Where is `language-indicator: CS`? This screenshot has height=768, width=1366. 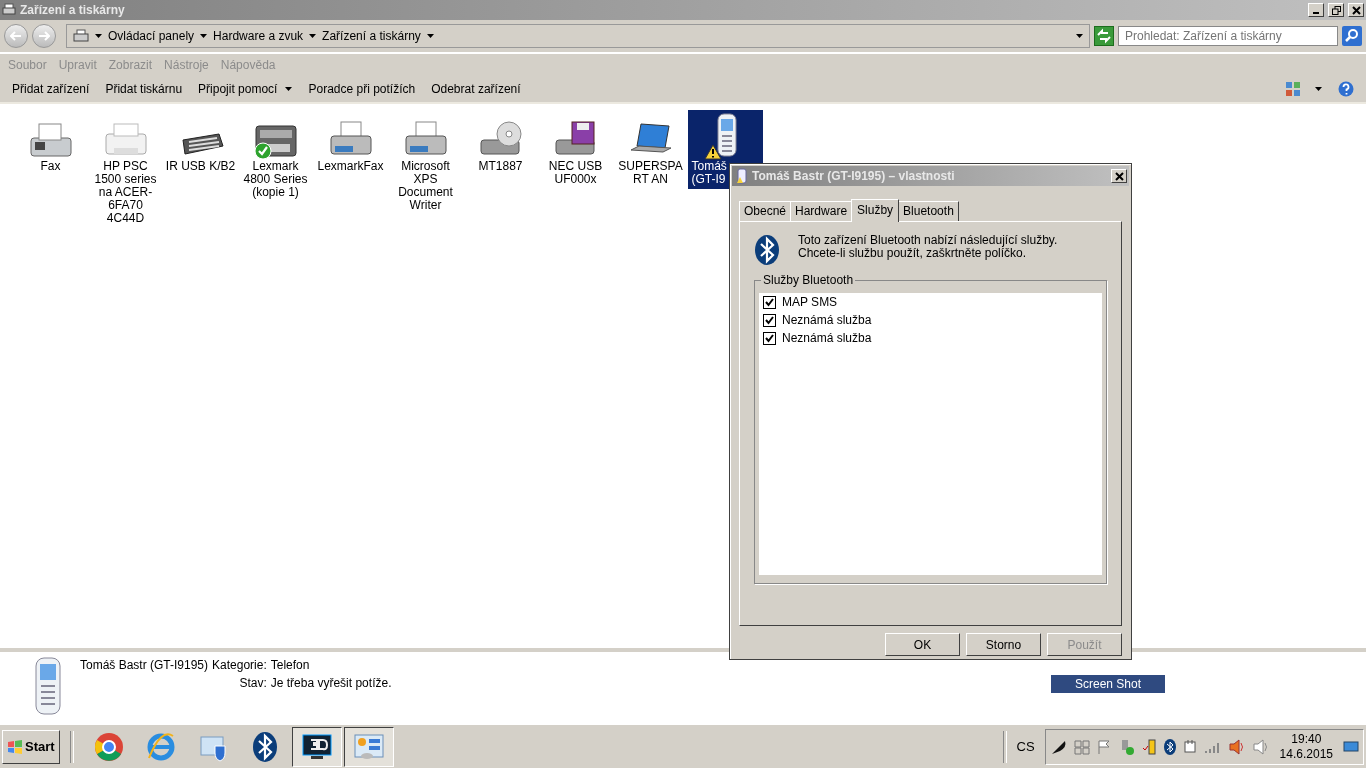
language-indicator: CS is located at coordinates (1025, 746).